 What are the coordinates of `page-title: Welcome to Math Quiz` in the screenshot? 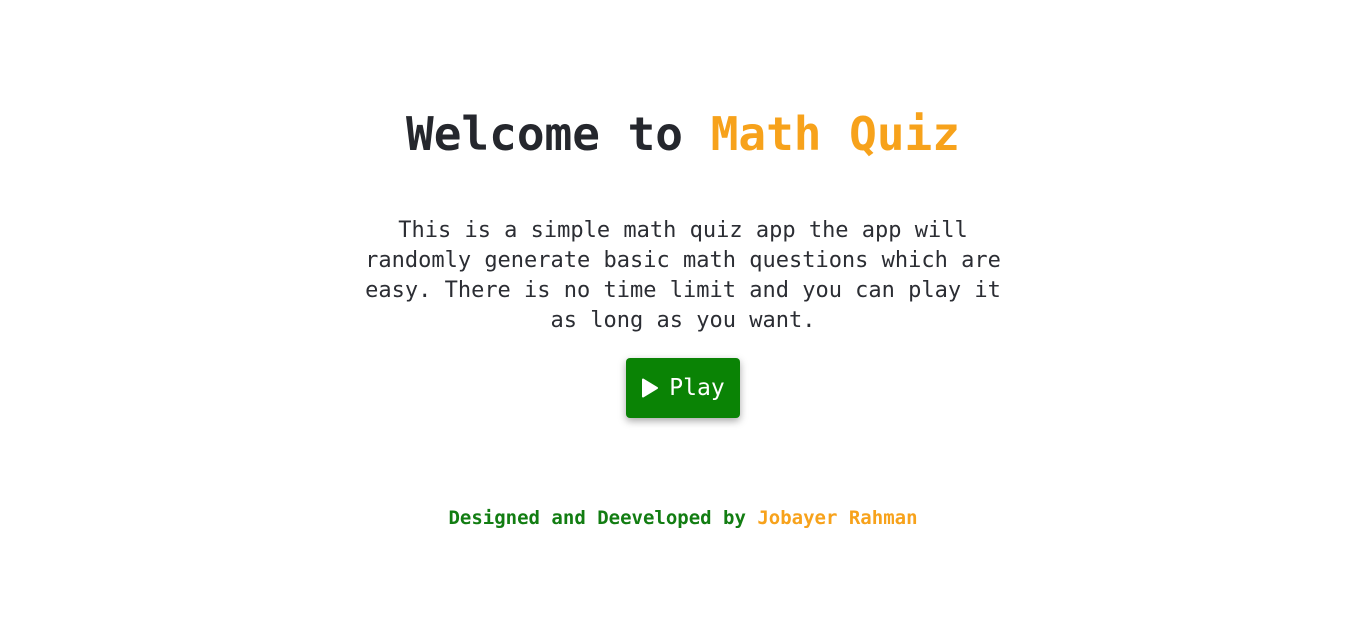 It's located at (683, 134).